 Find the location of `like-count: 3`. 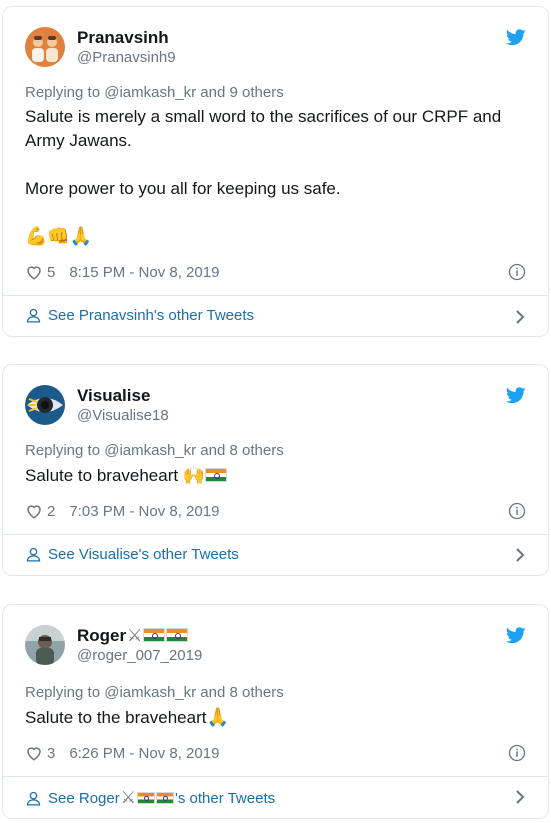

like-count: 3 is located at coordinates (51, 753).